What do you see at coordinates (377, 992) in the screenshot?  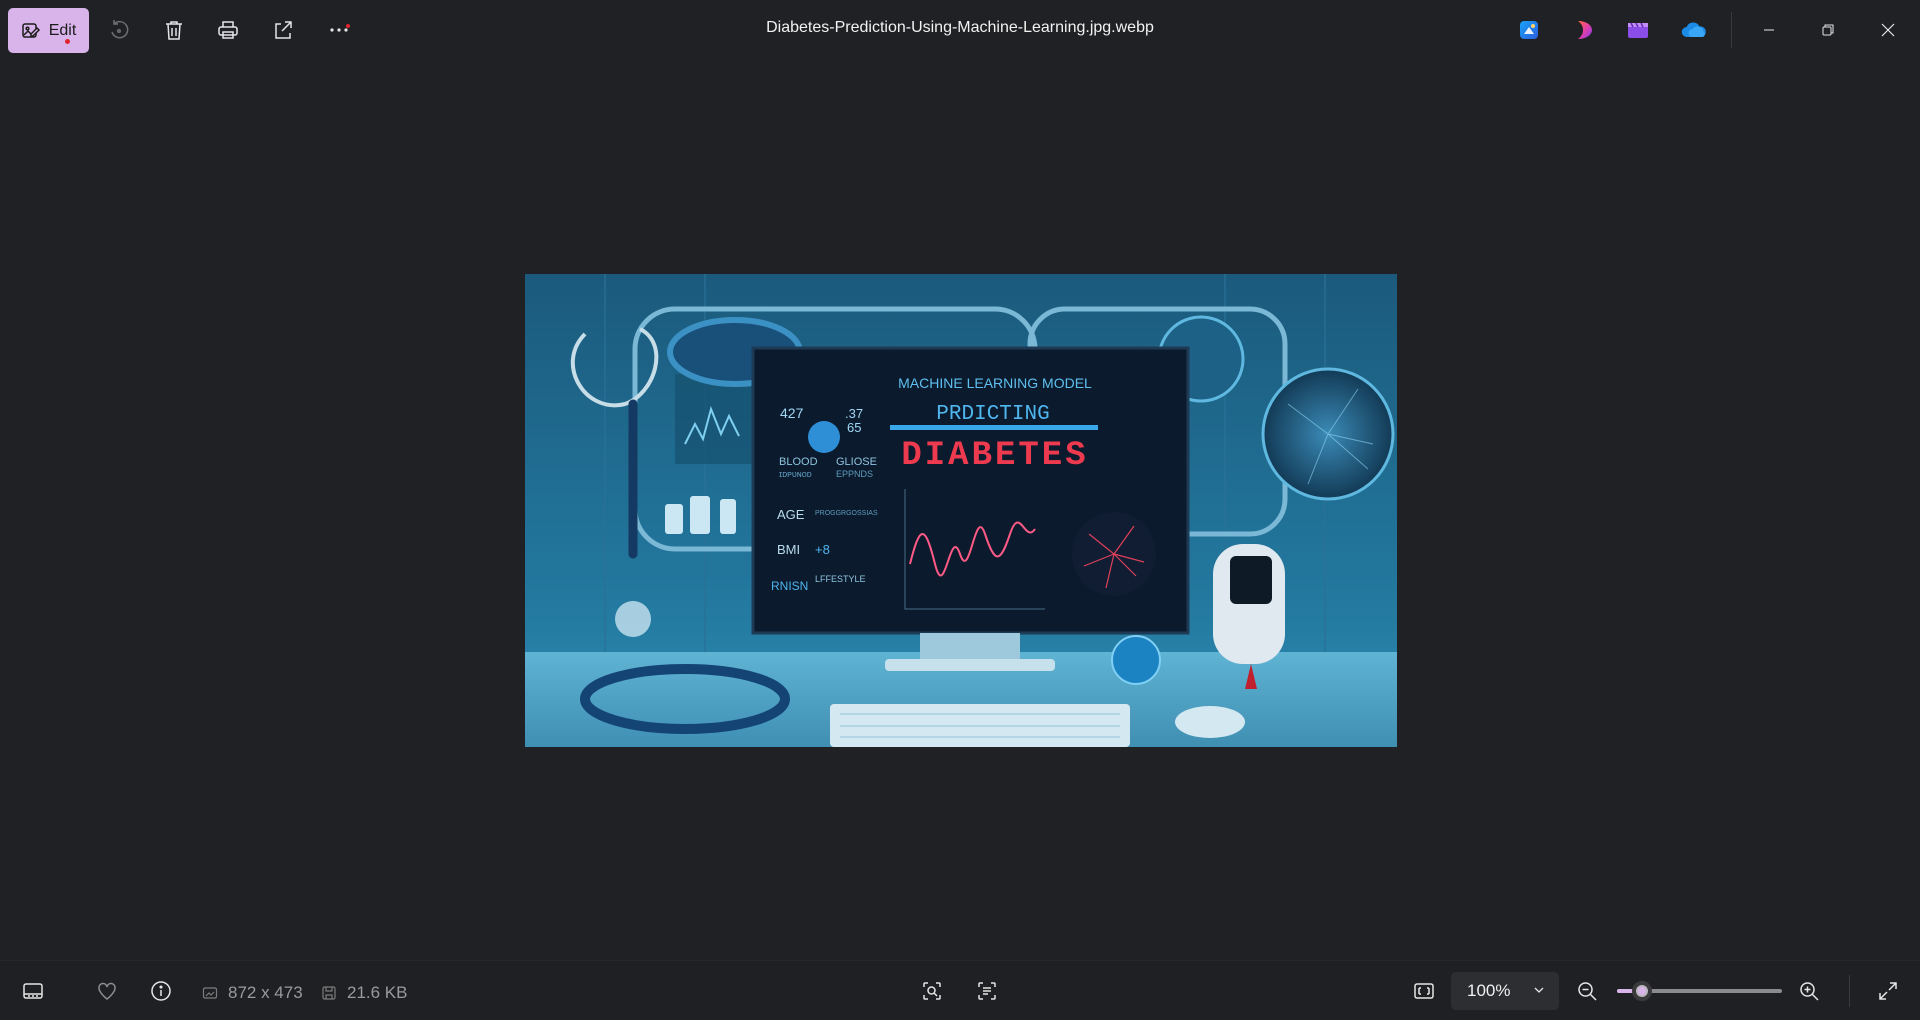 I see `file-size-text: 21.6 KB` at bounding box center [377, 992].